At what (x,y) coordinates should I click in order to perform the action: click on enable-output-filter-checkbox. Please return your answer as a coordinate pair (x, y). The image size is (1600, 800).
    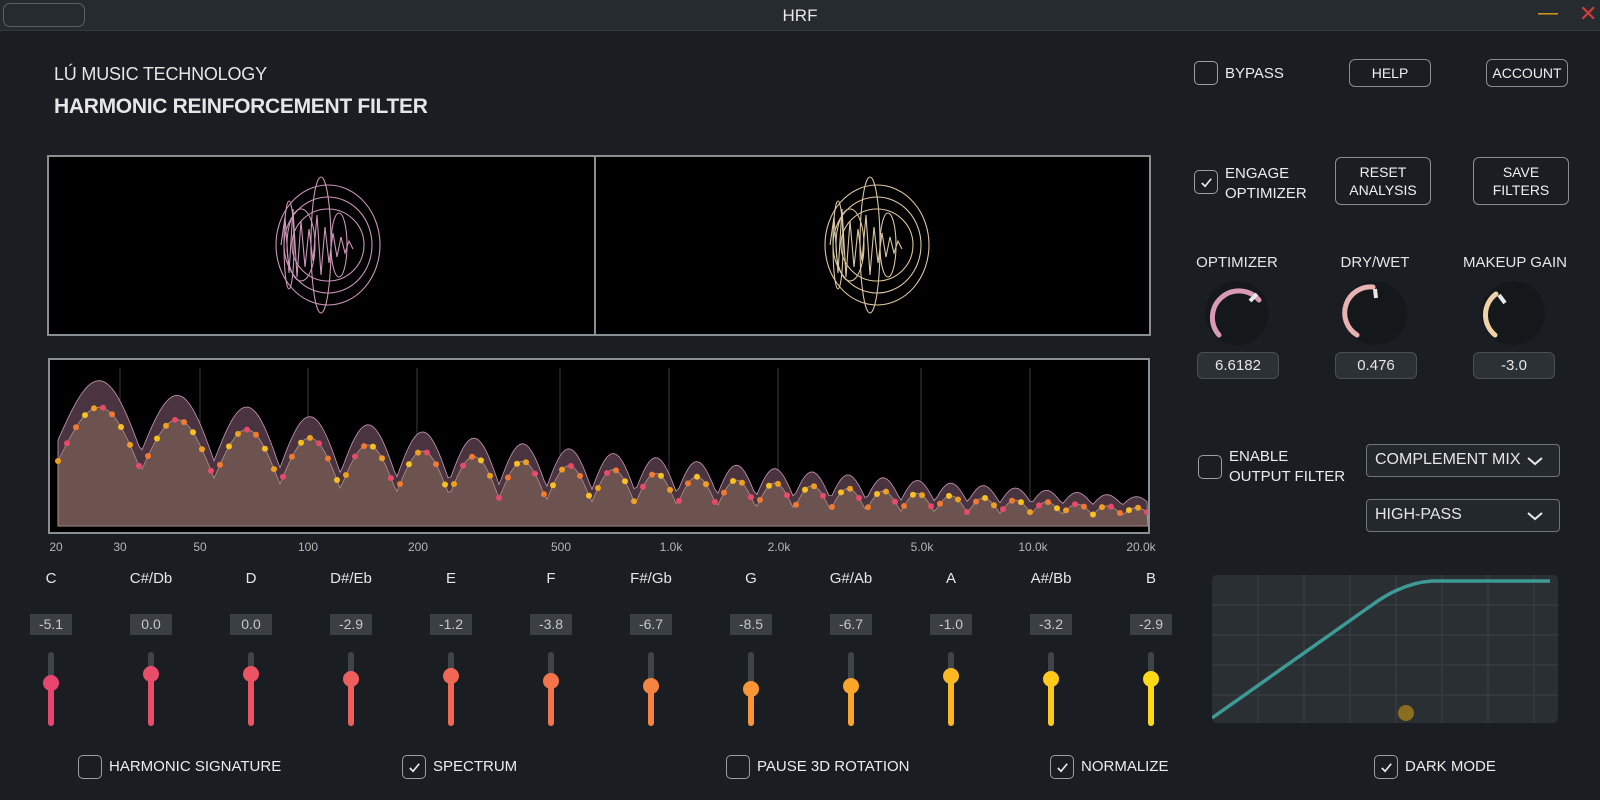
    Looking at the image, I should click on (1210, 467).